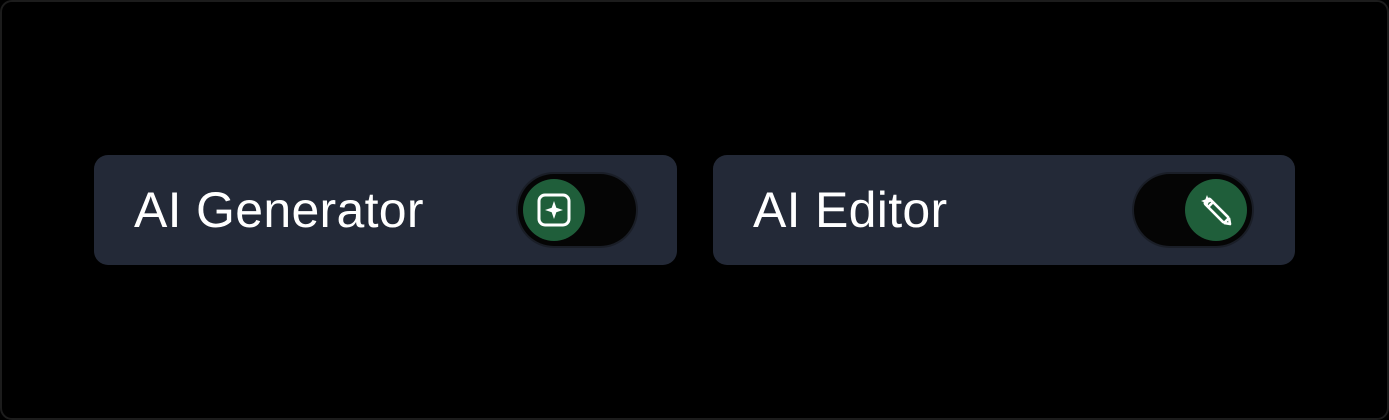 This screenshot has height=420, width=1389. I want to click on ai-generator-toggle-knob, so click(554, 210).